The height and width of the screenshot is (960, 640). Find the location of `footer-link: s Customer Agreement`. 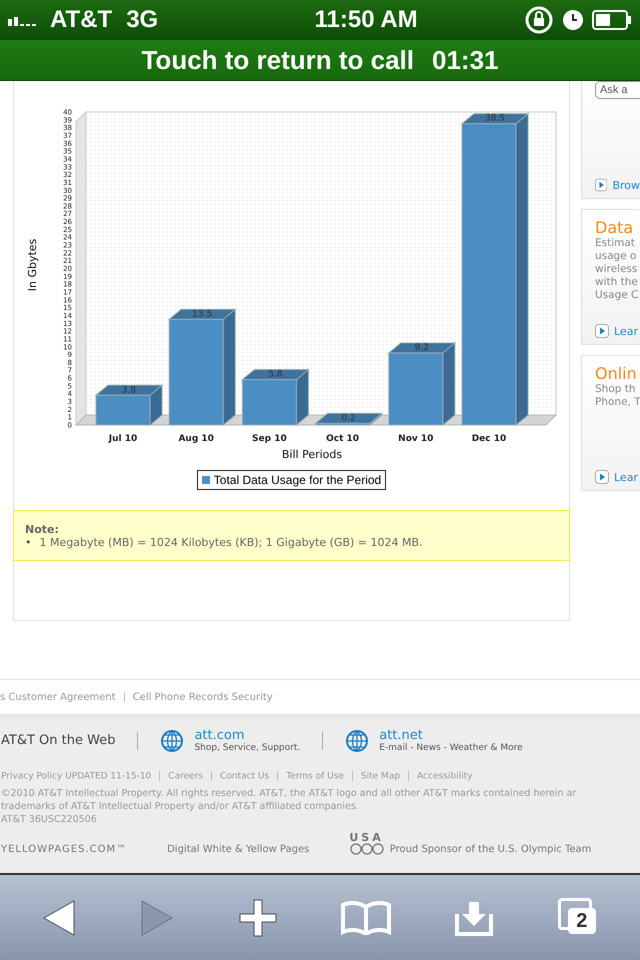

footer-link: s Customer Agreement is located at coordinates (58, 697).